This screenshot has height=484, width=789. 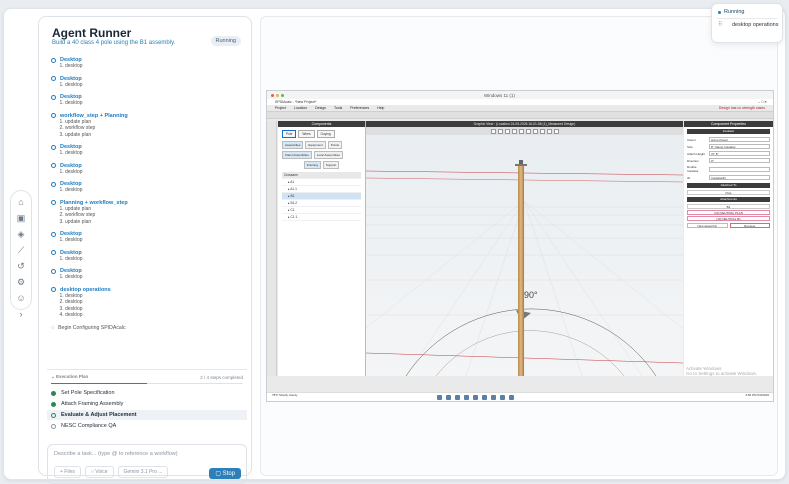 I want to click on step-title: workflow_step + Planning, so click(x=94, y=115).